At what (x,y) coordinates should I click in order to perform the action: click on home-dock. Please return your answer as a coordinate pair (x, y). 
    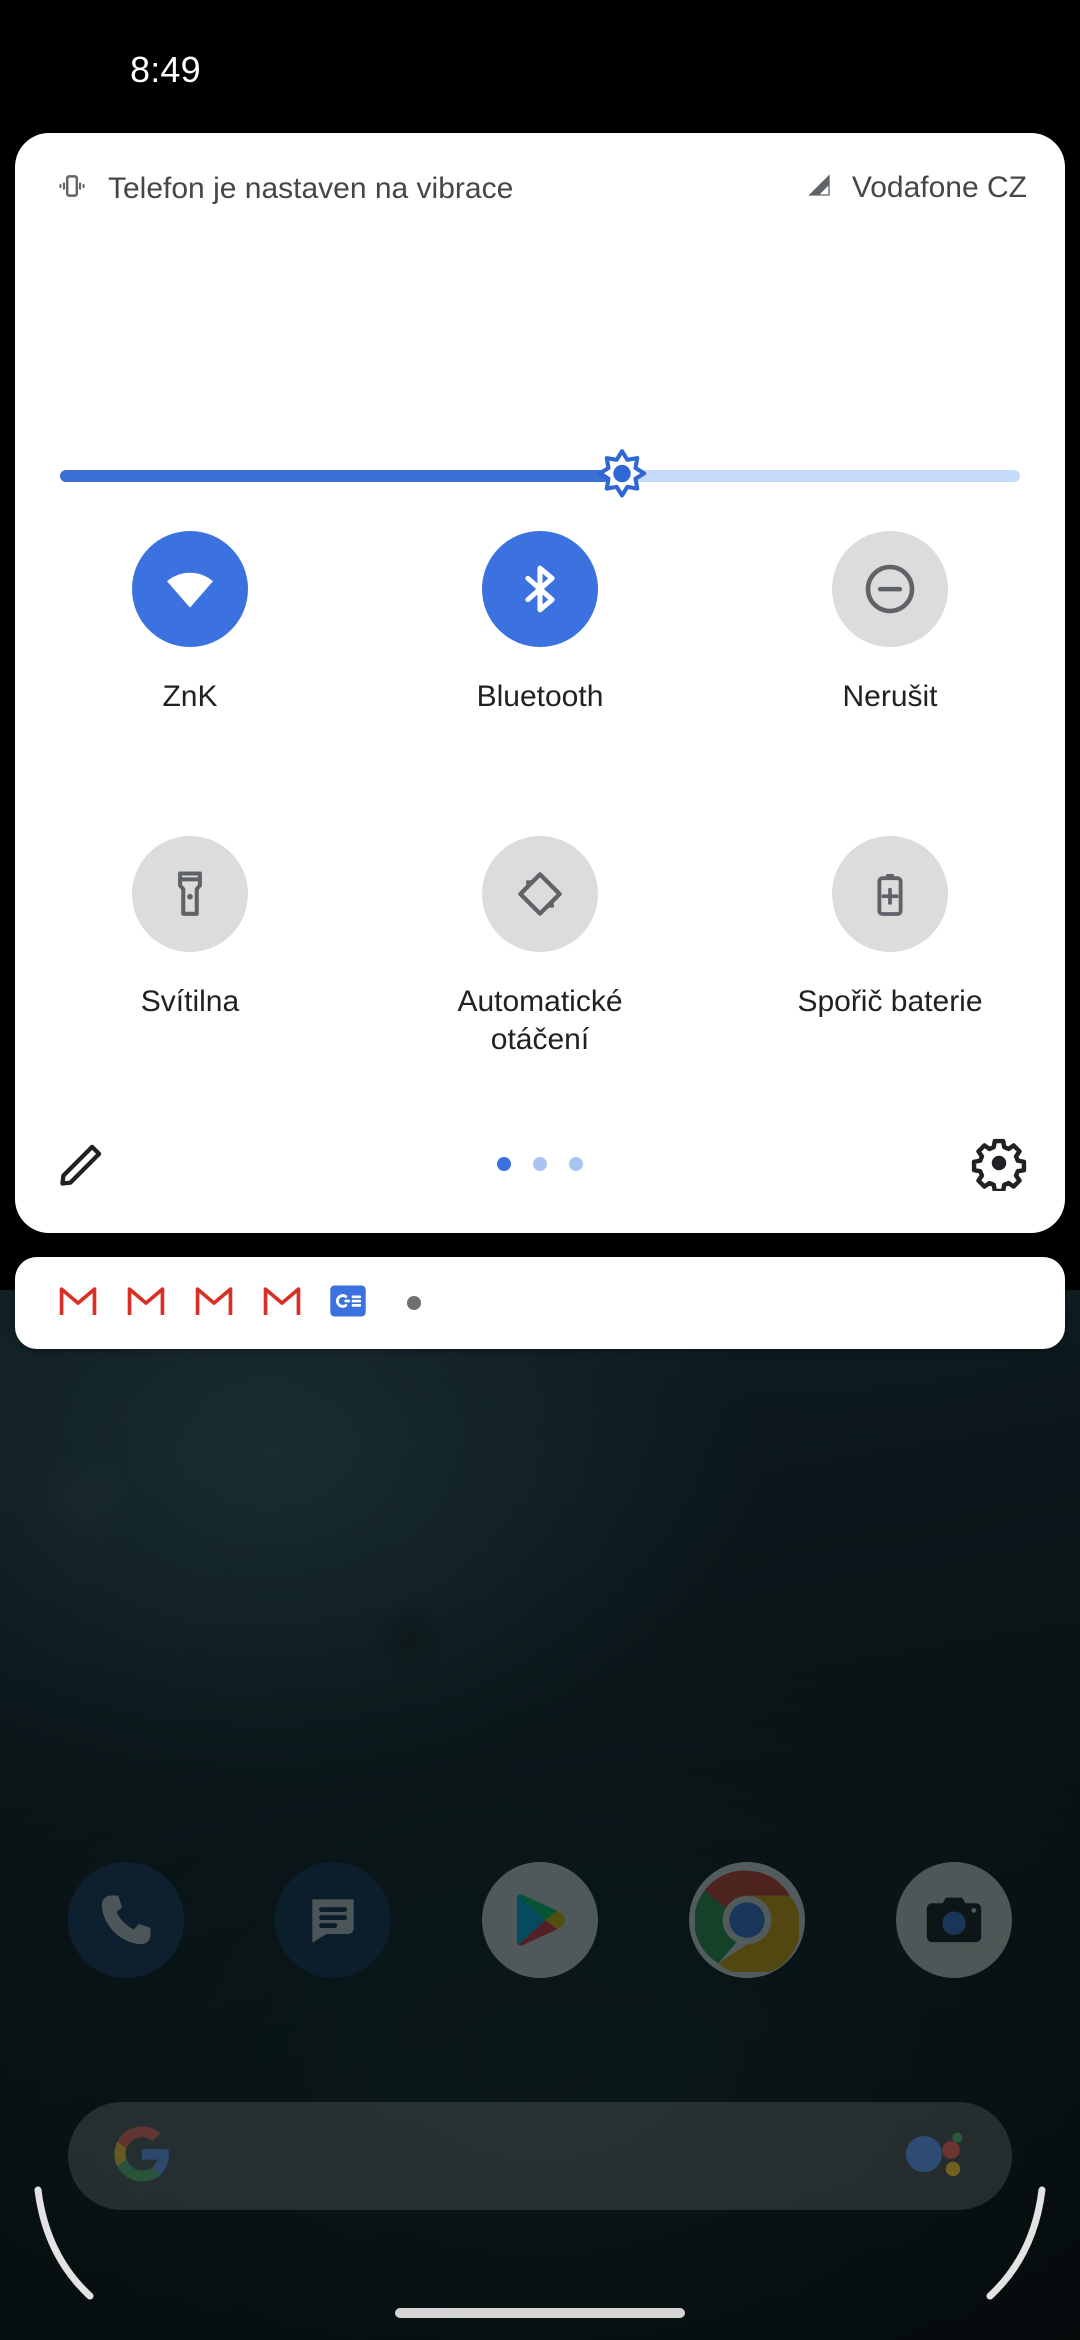
    Looking at the image, I should click on (540, 1920).